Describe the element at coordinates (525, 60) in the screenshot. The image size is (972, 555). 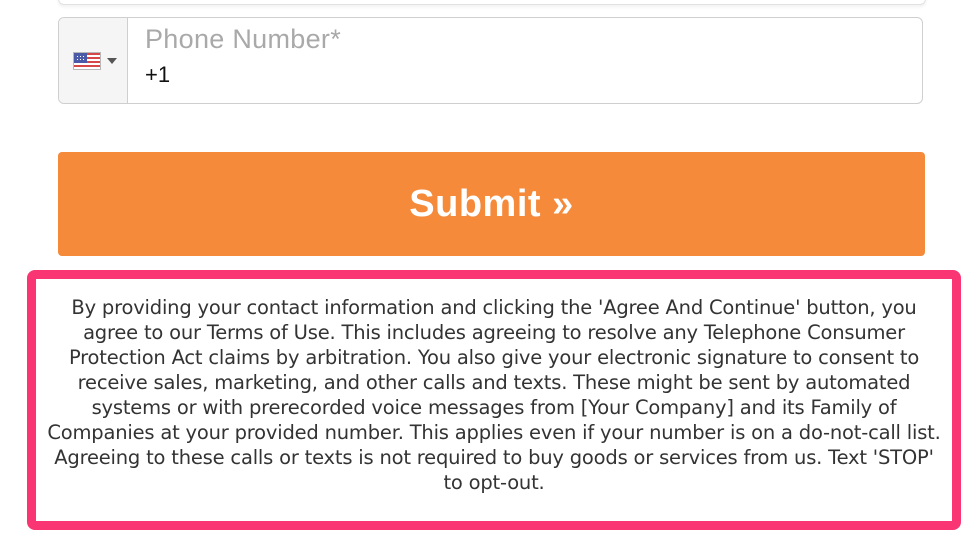
I see `phone-input-wrapper: Phone Number*` at that location.